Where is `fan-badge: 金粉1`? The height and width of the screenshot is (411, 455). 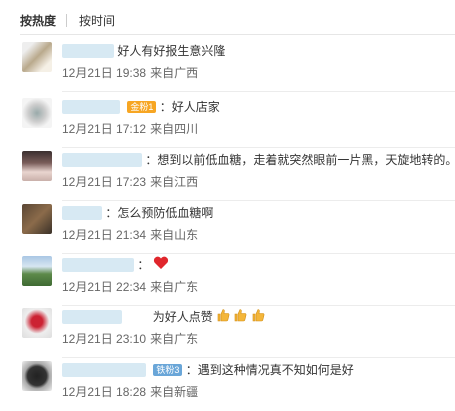 fan-badge: 金粉1 is located at coordinates (142, 106).